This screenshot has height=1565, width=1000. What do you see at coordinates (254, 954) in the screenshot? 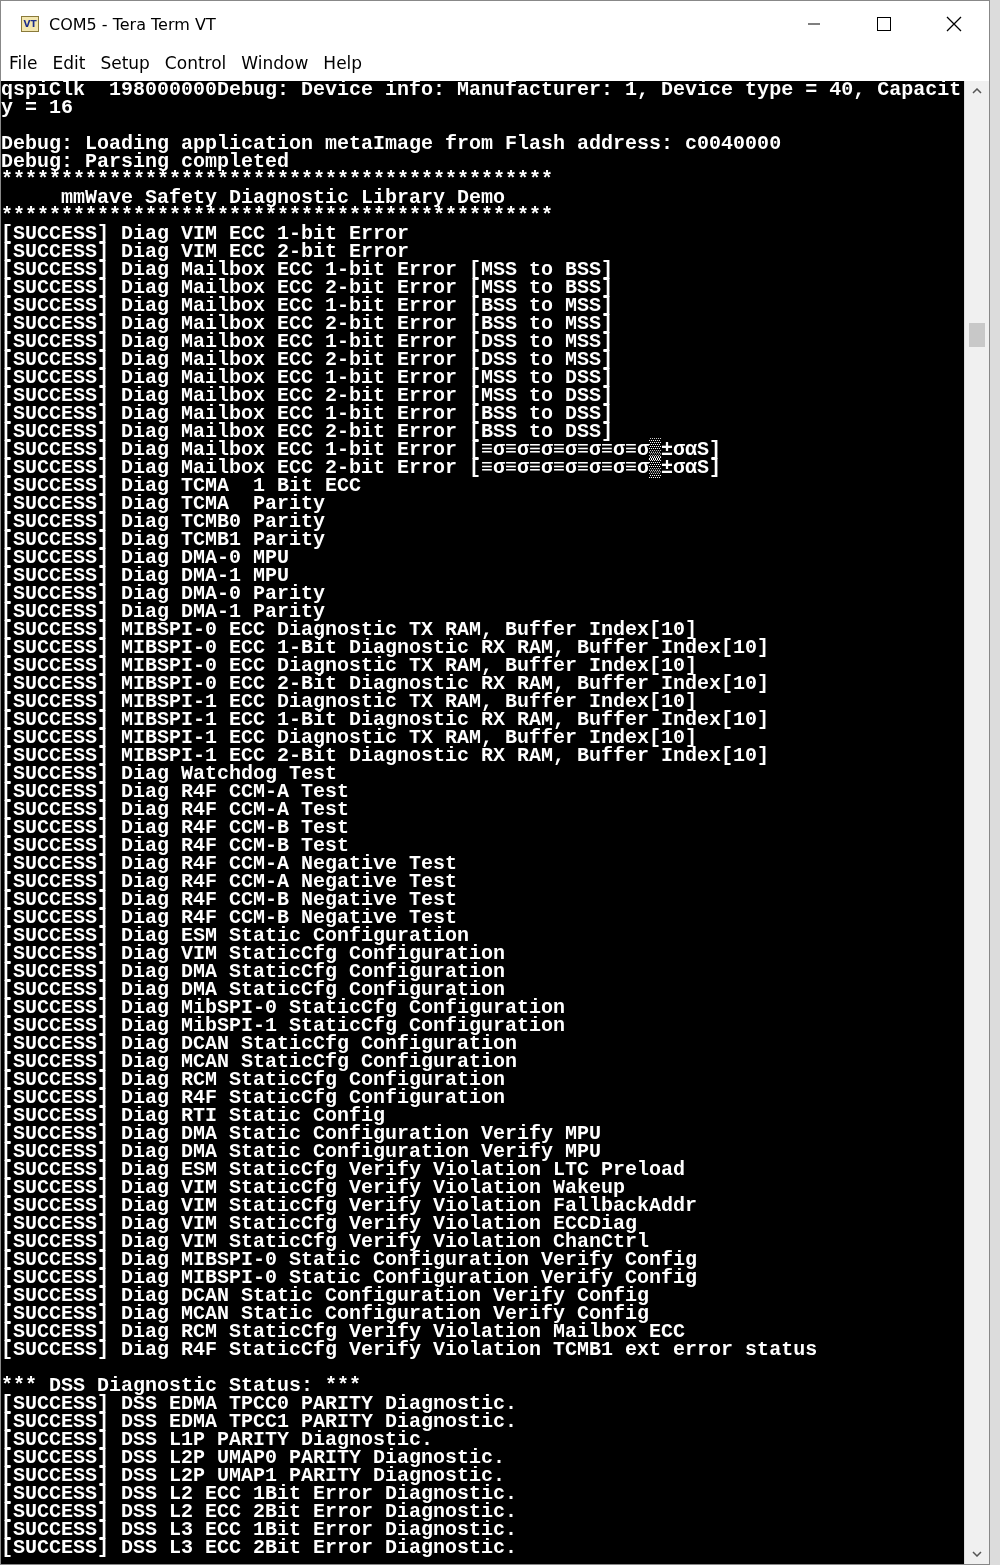
I see `terminal-line: [SUCCESS] Diag VIM StaticCfg Configuration` at bounding box center [254, 954].